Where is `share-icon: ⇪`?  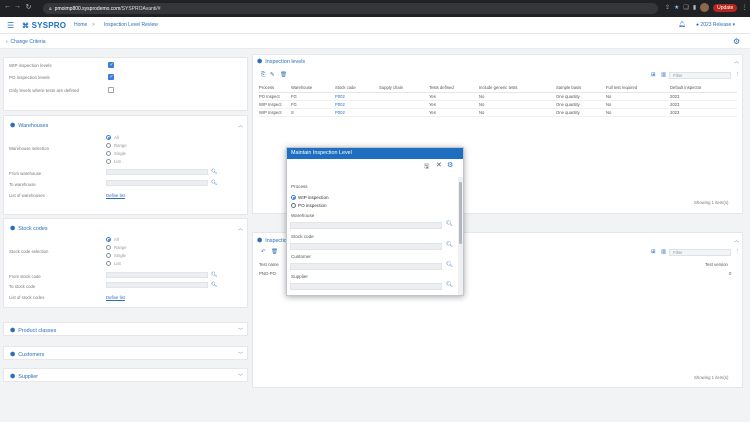 share-icon: ⇪ is located at coordinates (667, 7).